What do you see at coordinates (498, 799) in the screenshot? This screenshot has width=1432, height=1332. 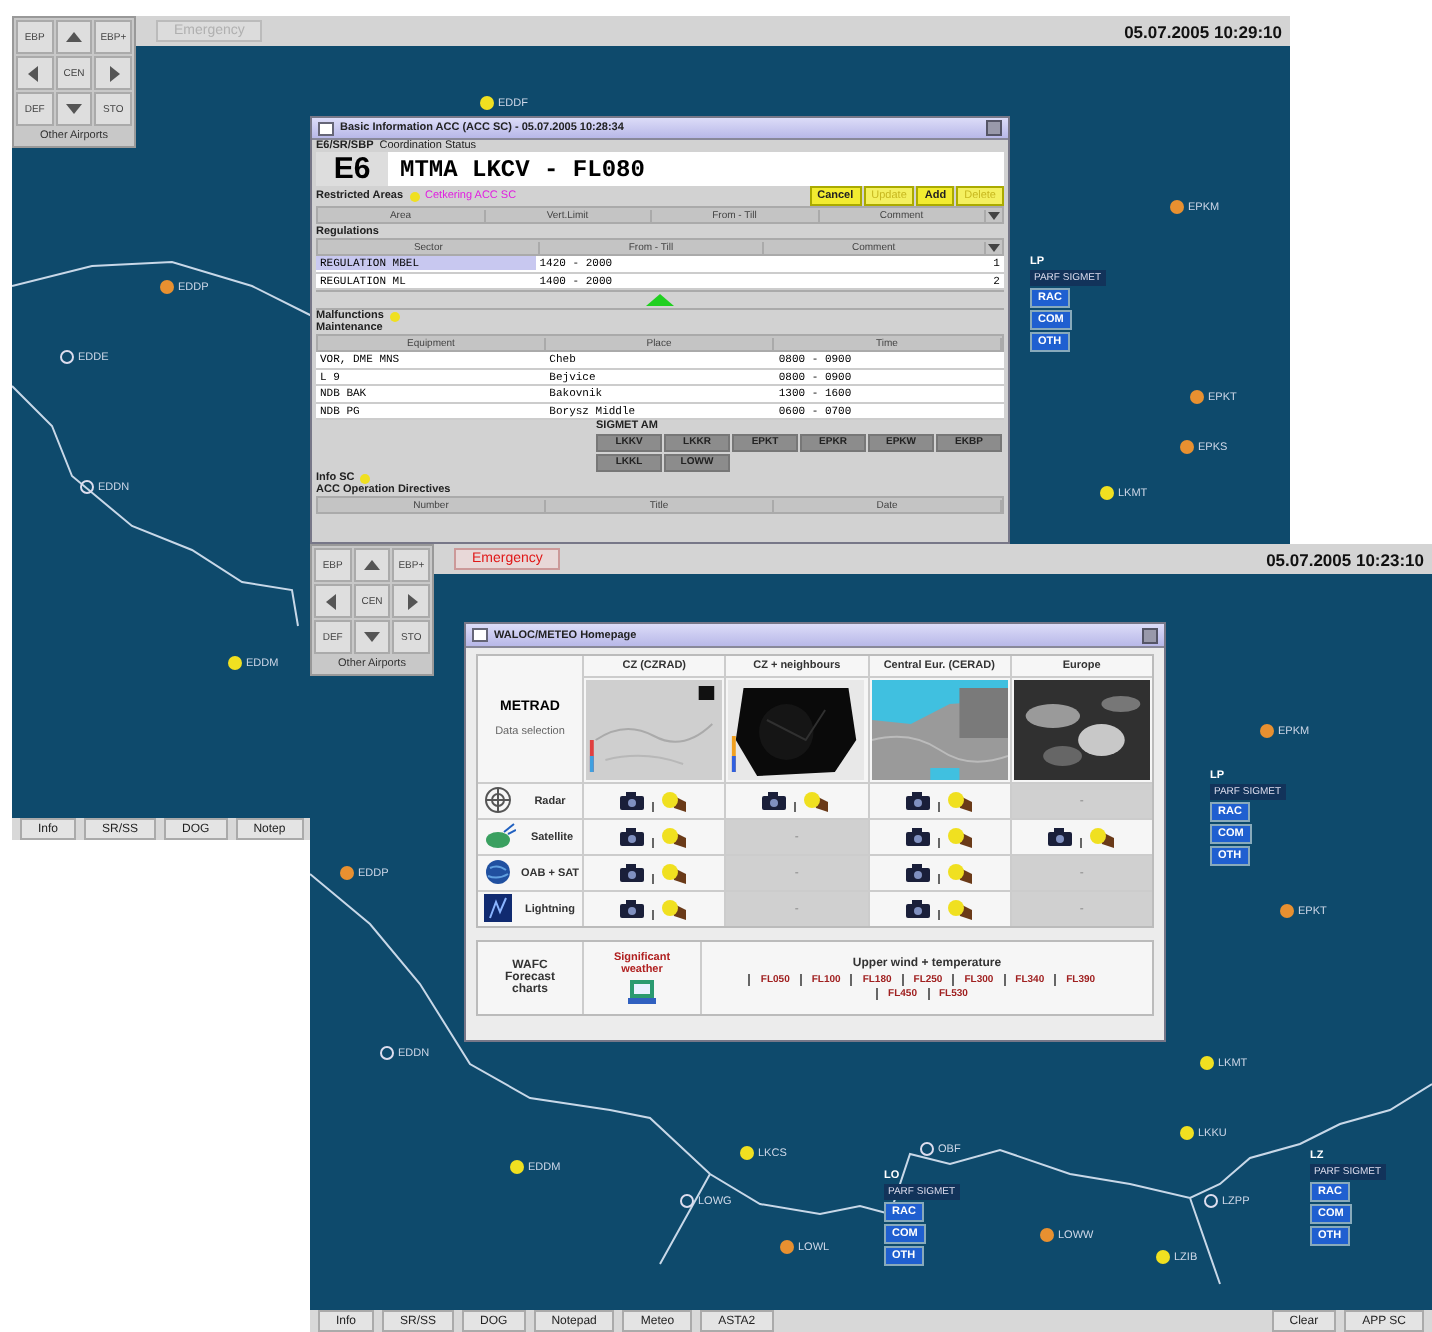 I see `radar-icon` at bounding box center [498, 799].